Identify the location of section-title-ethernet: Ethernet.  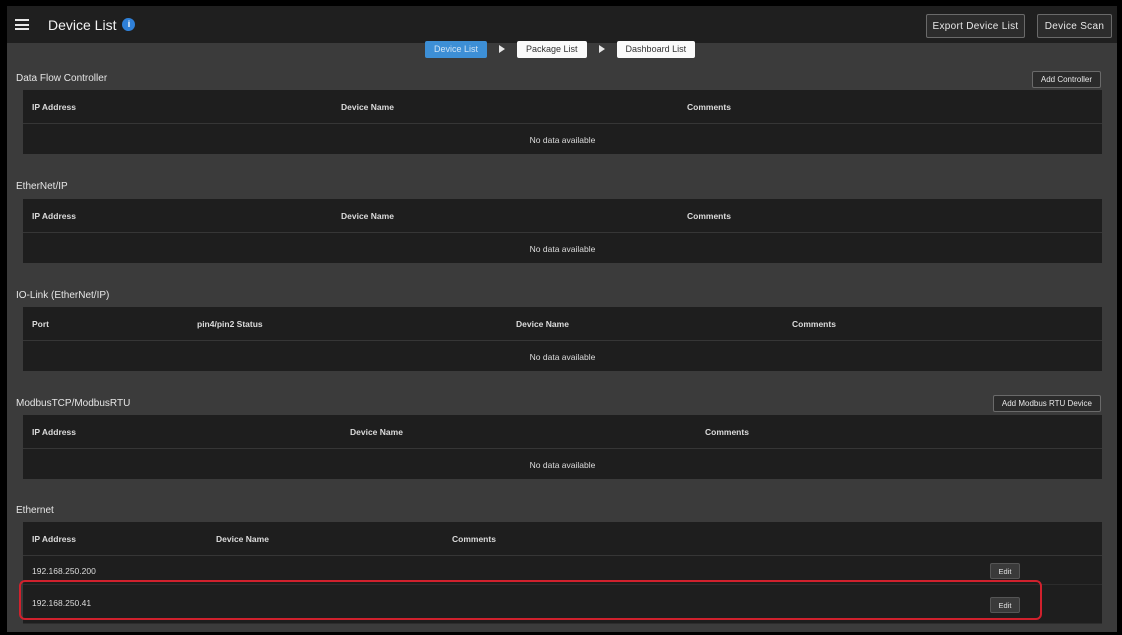
(35, 510).